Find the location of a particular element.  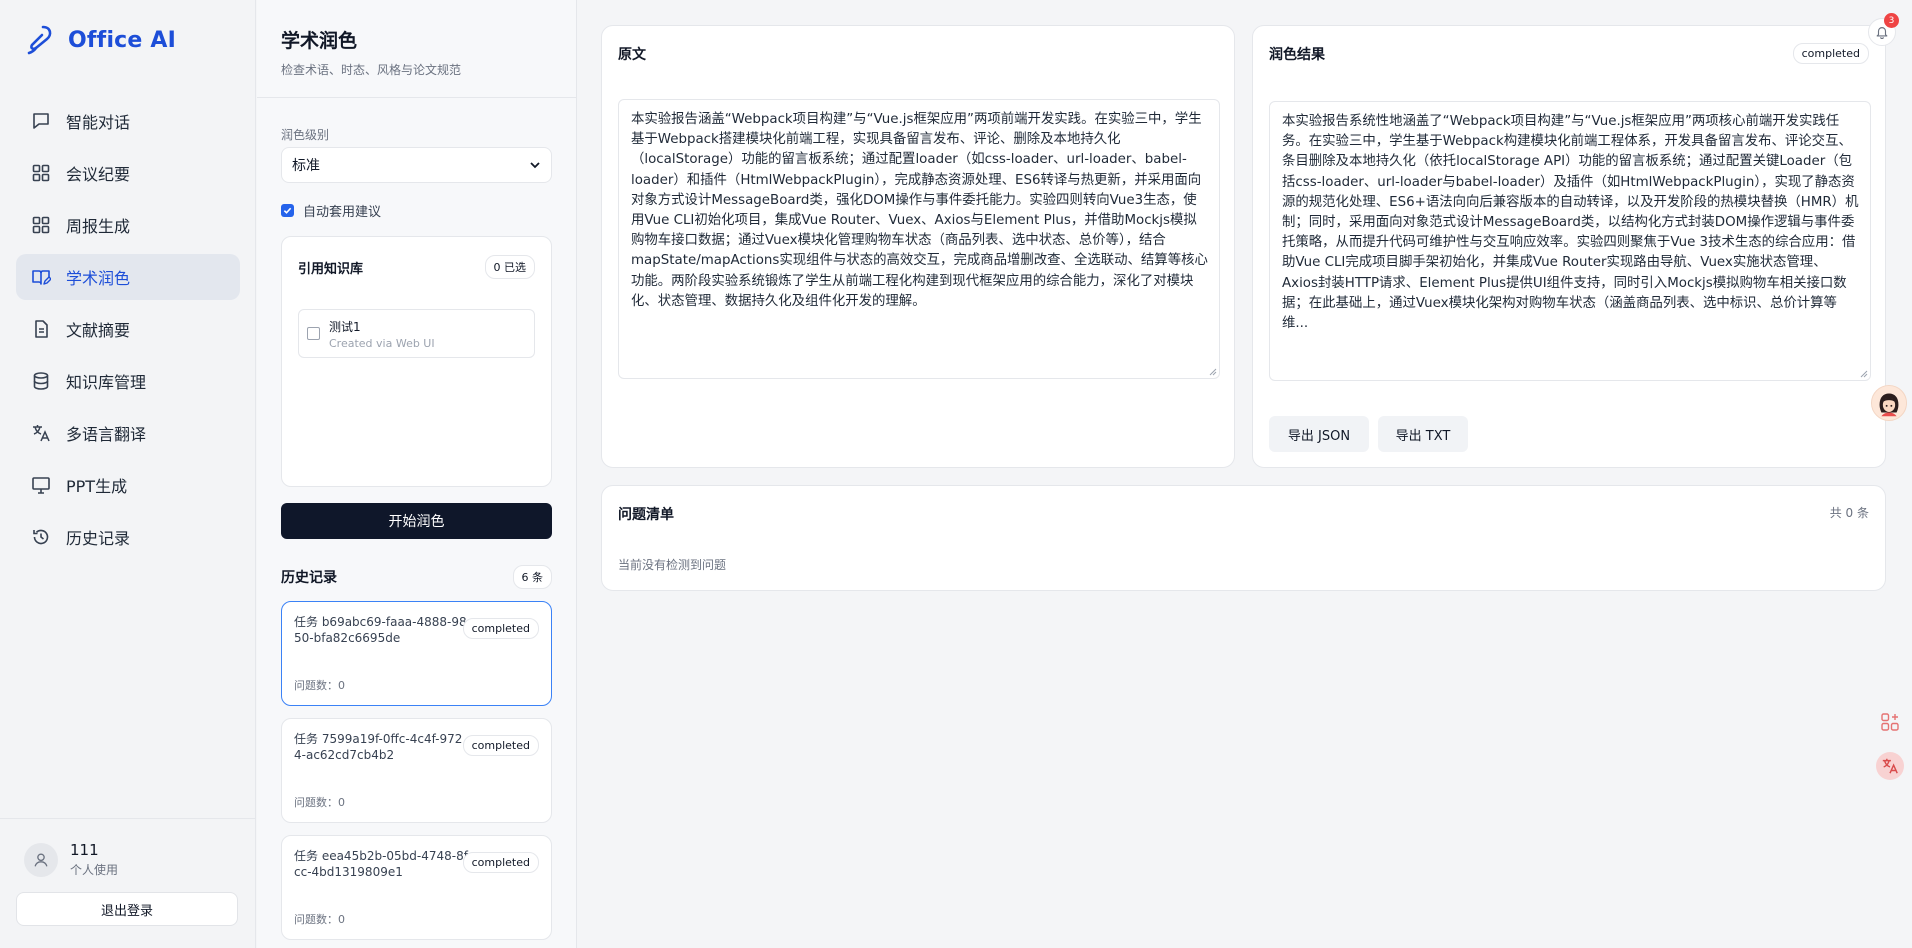

assistant-avatar-button is located at coordinates (1889, 403).